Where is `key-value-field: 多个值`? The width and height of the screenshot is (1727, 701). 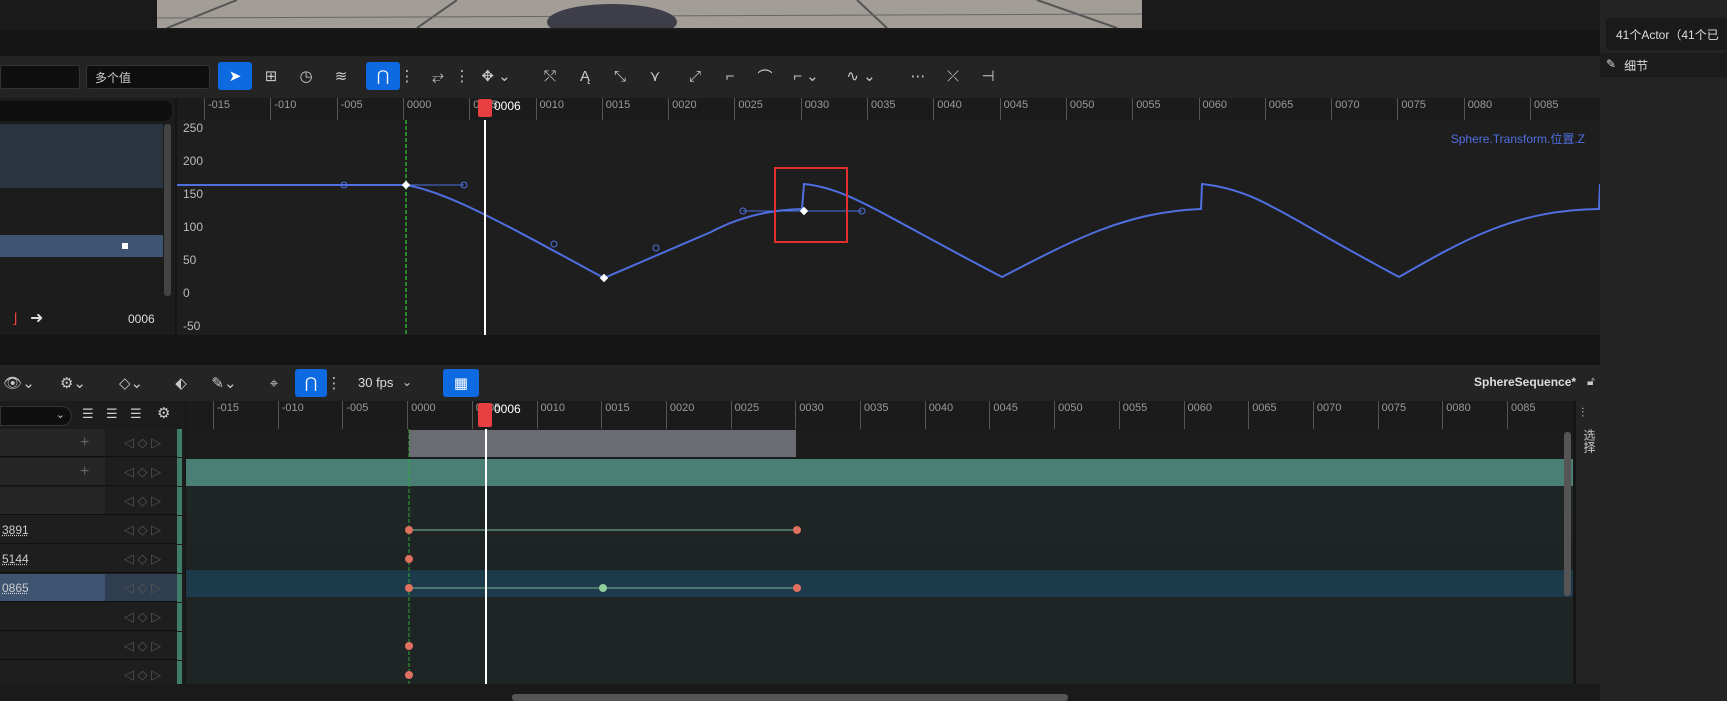
key-value-field: 多个值 is located at coordinates (148, 77).